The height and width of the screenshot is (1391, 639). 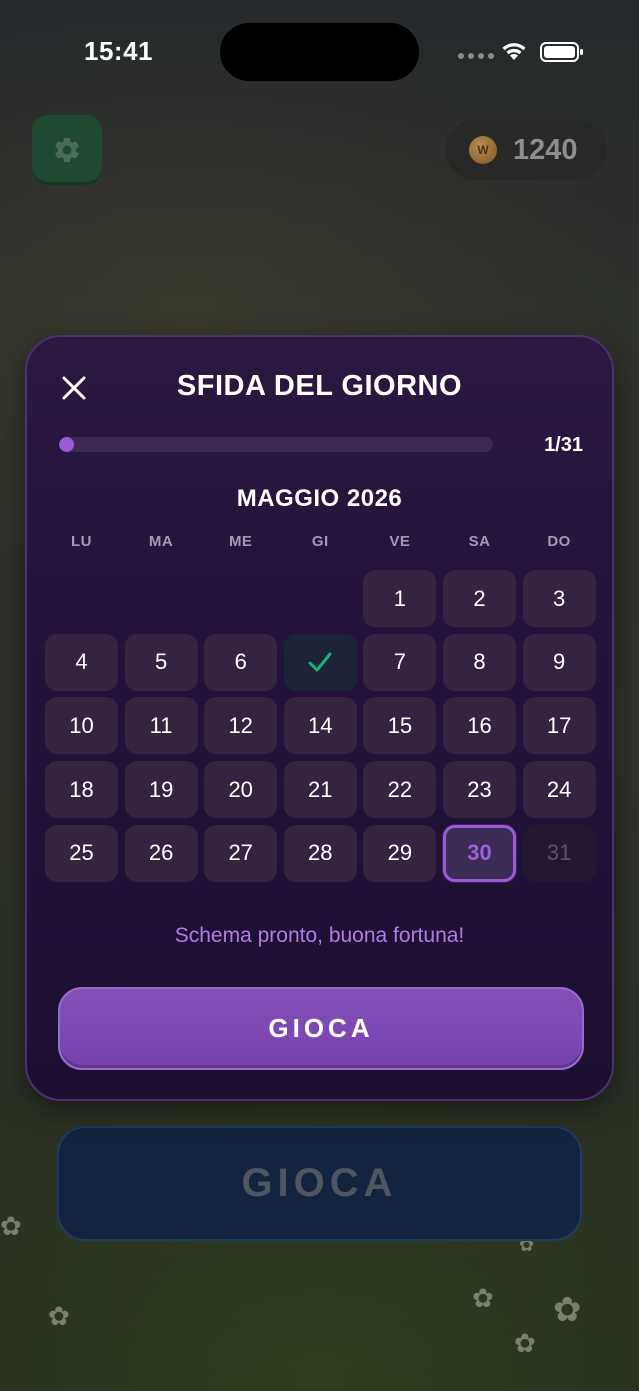 What do you see at coordinates (241, 726) in the screenshot?
I see `calendar-day: 12` at bounding box center [241, 726].